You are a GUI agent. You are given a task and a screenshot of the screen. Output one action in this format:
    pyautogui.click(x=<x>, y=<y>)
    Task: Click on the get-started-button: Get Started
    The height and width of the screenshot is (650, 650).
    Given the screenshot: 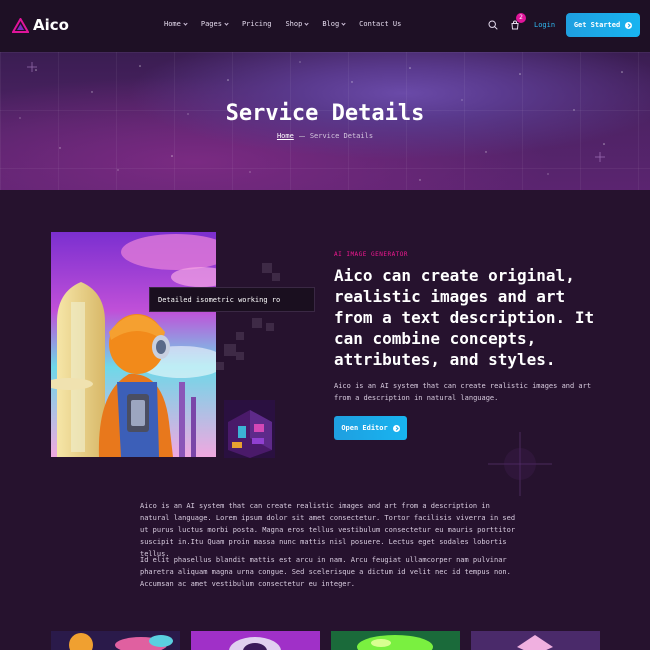 What is the action you would take?
    pyautogui.click(x=603, y=25)
    